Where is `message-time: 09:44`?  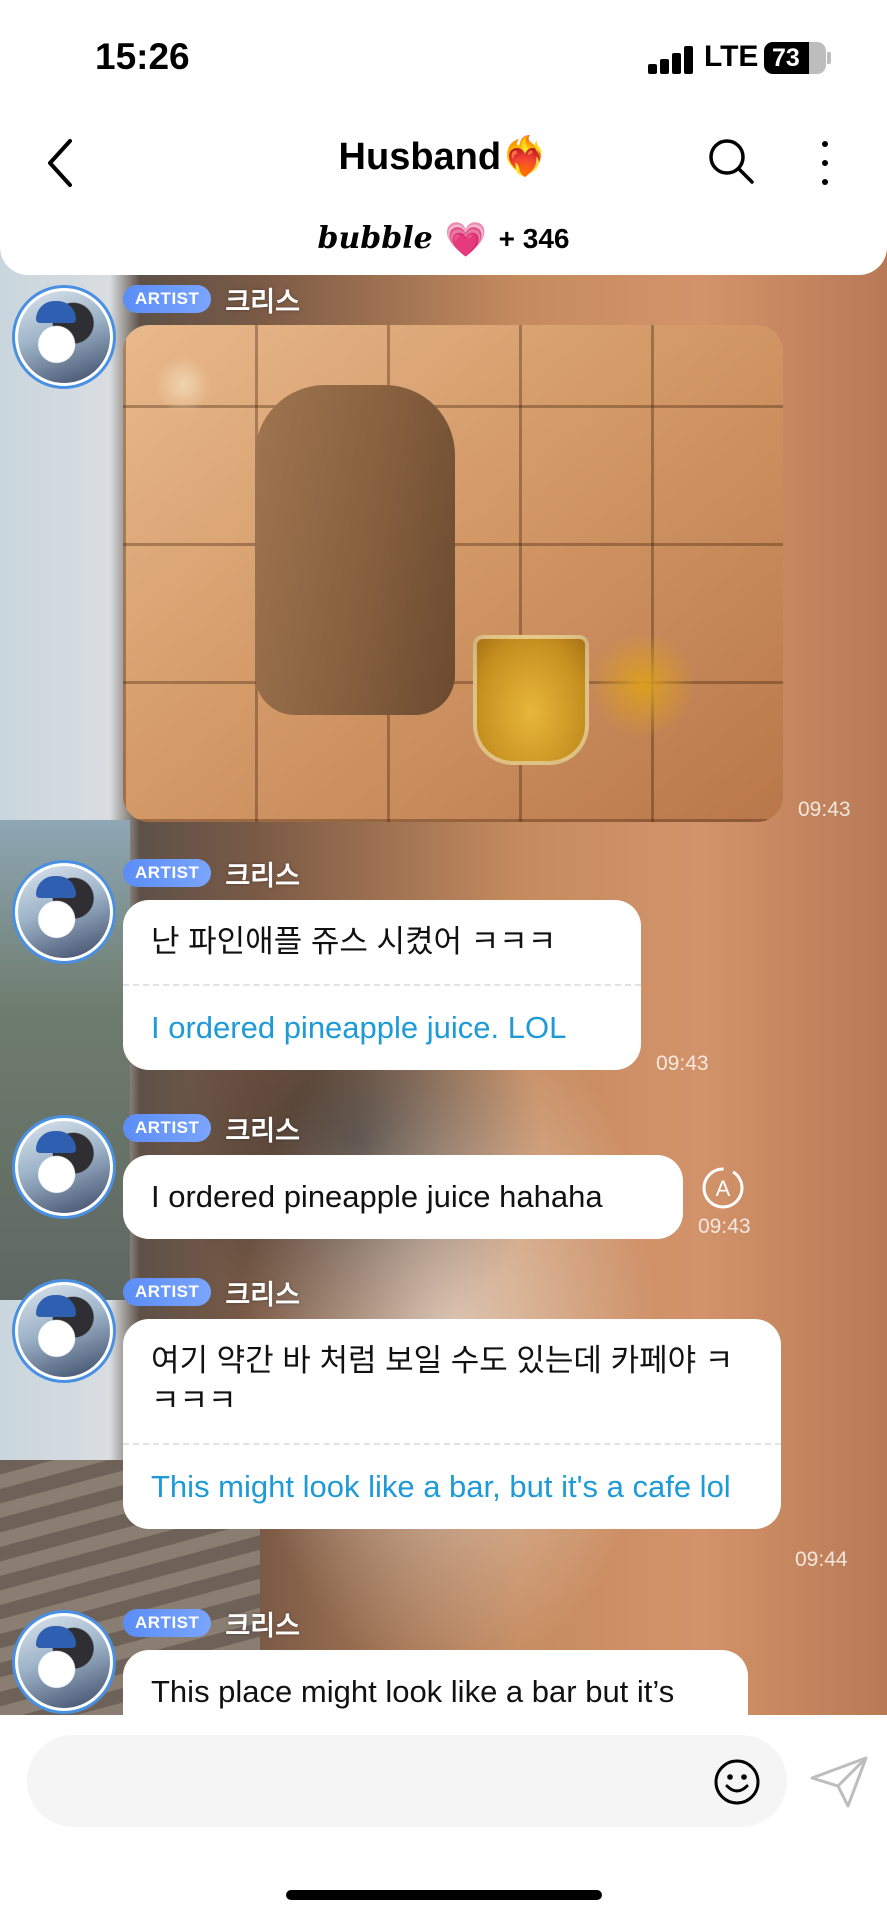 message-time: 09:44 is located at coordinates (821, 1559).